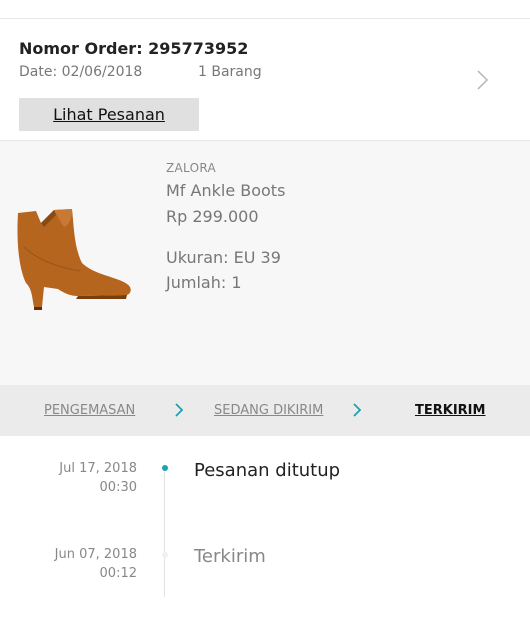 This screenshot has height=640, width=530. Describe the element at coordinates (109, 114) in the screenshot. I see `view-order-button: Lihat Pesanan` at that location.